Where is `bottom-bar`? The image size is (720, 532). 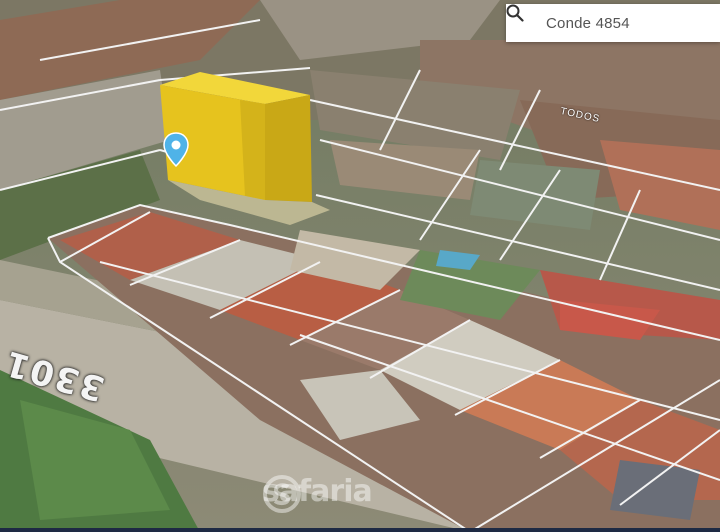
bottom-bar is located at coordinates (360, 530).